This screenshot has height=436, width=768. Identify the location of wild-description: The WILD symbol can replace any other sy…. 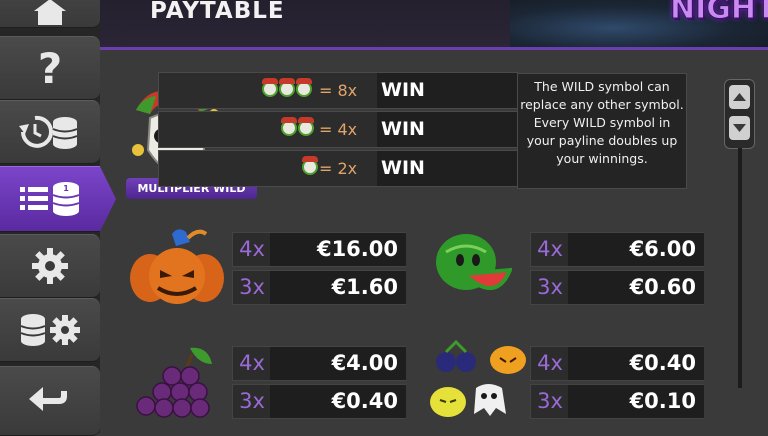
(602, 131).